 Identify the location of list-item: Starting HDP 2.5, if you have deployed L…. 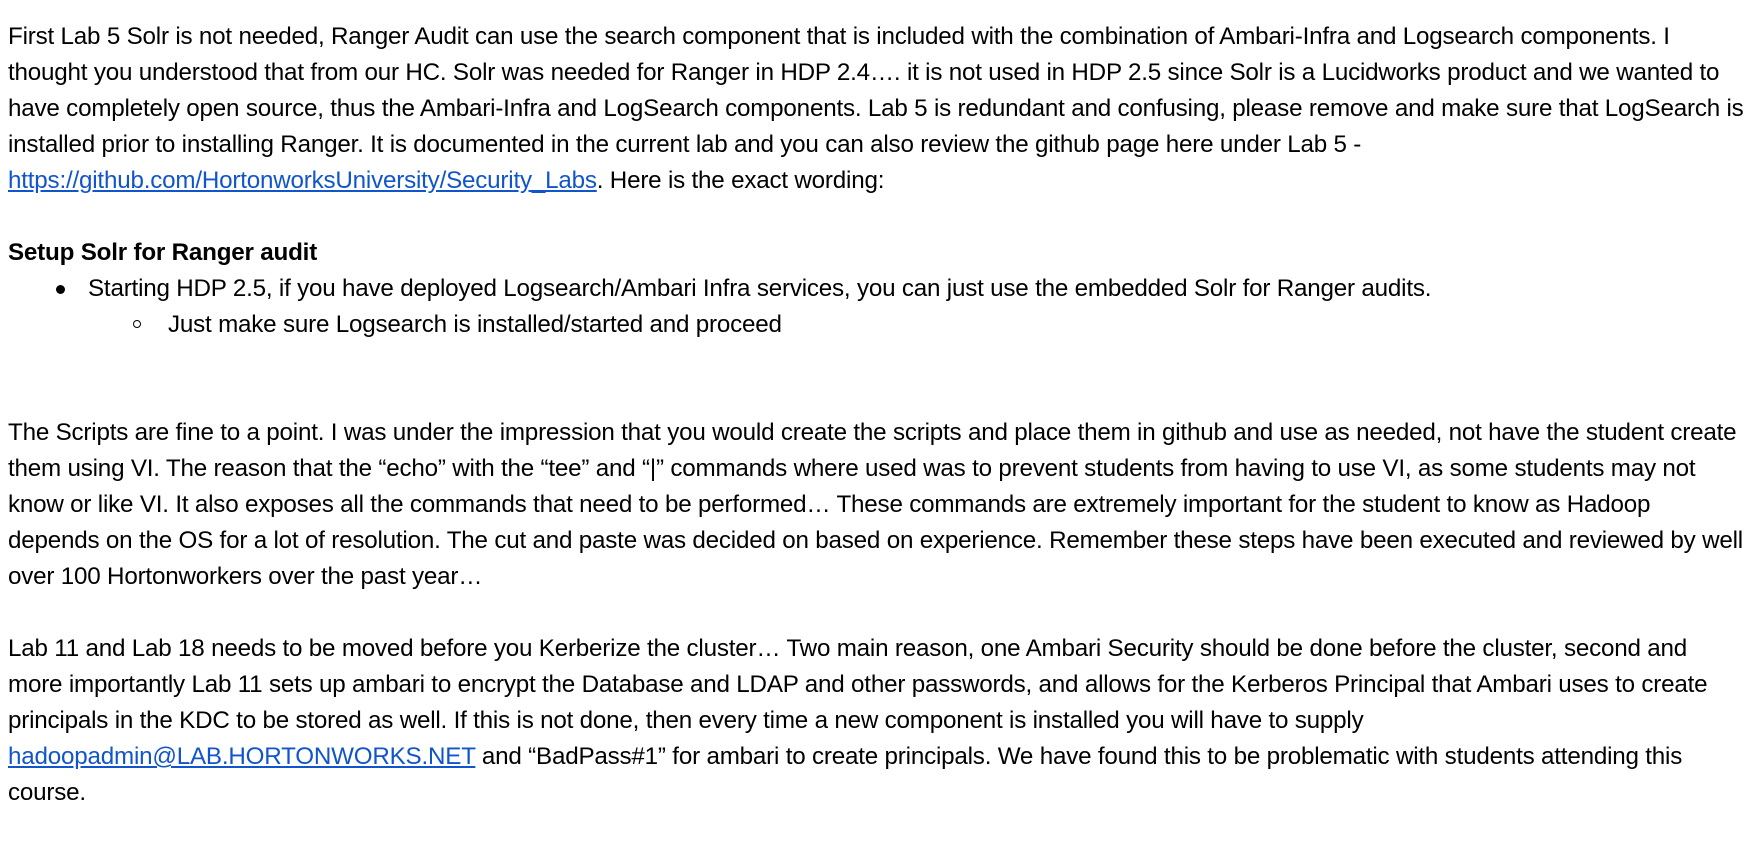
(876, 289).